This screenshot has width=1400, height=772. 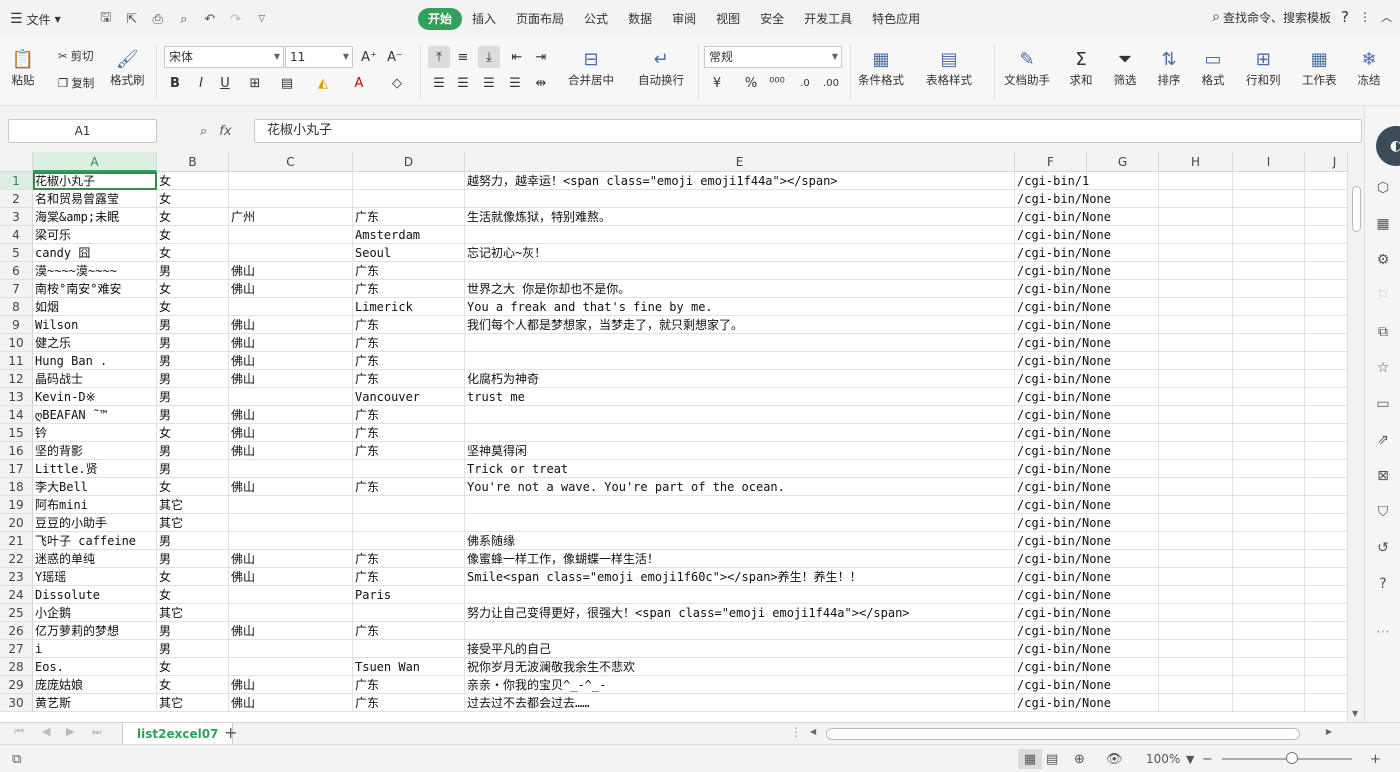 I want to click on row-header: 12, so click(x=16, y=379).